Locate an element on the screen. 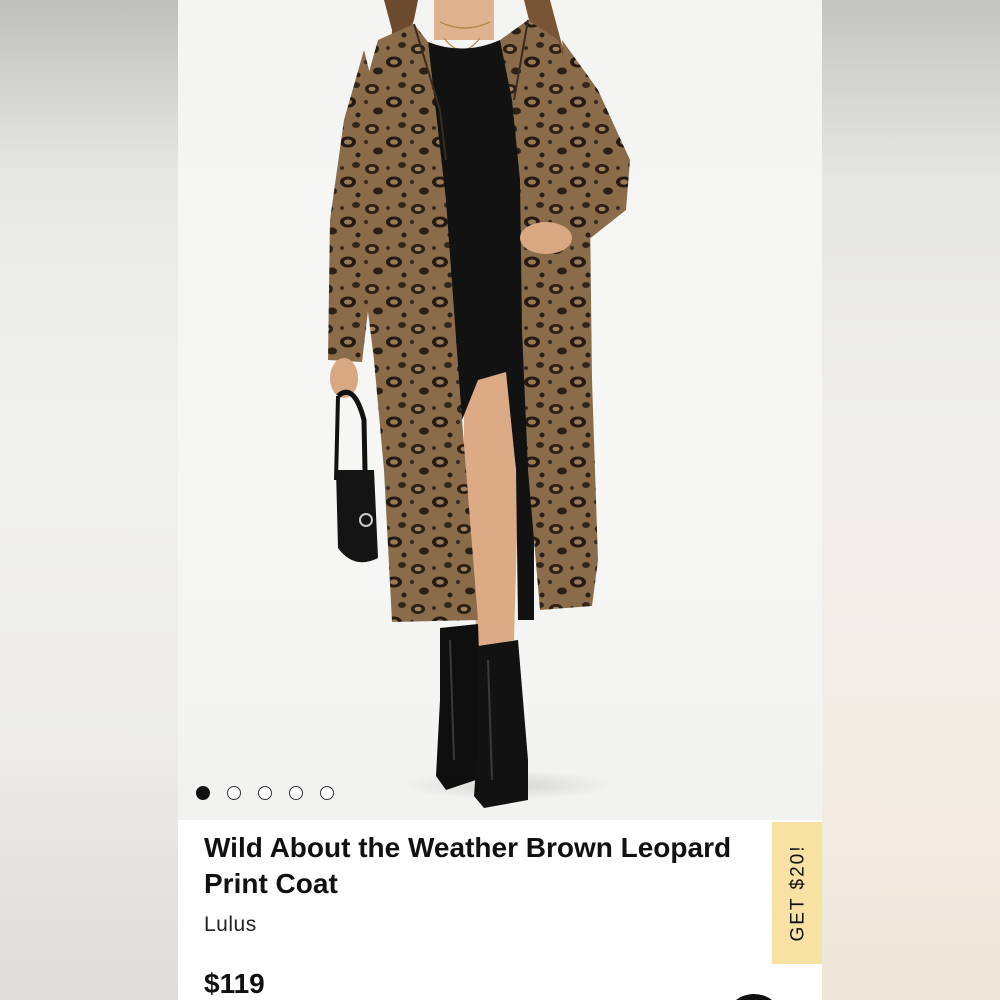  promo-tab-label: GET $20! is located at coordinates (798, 893).